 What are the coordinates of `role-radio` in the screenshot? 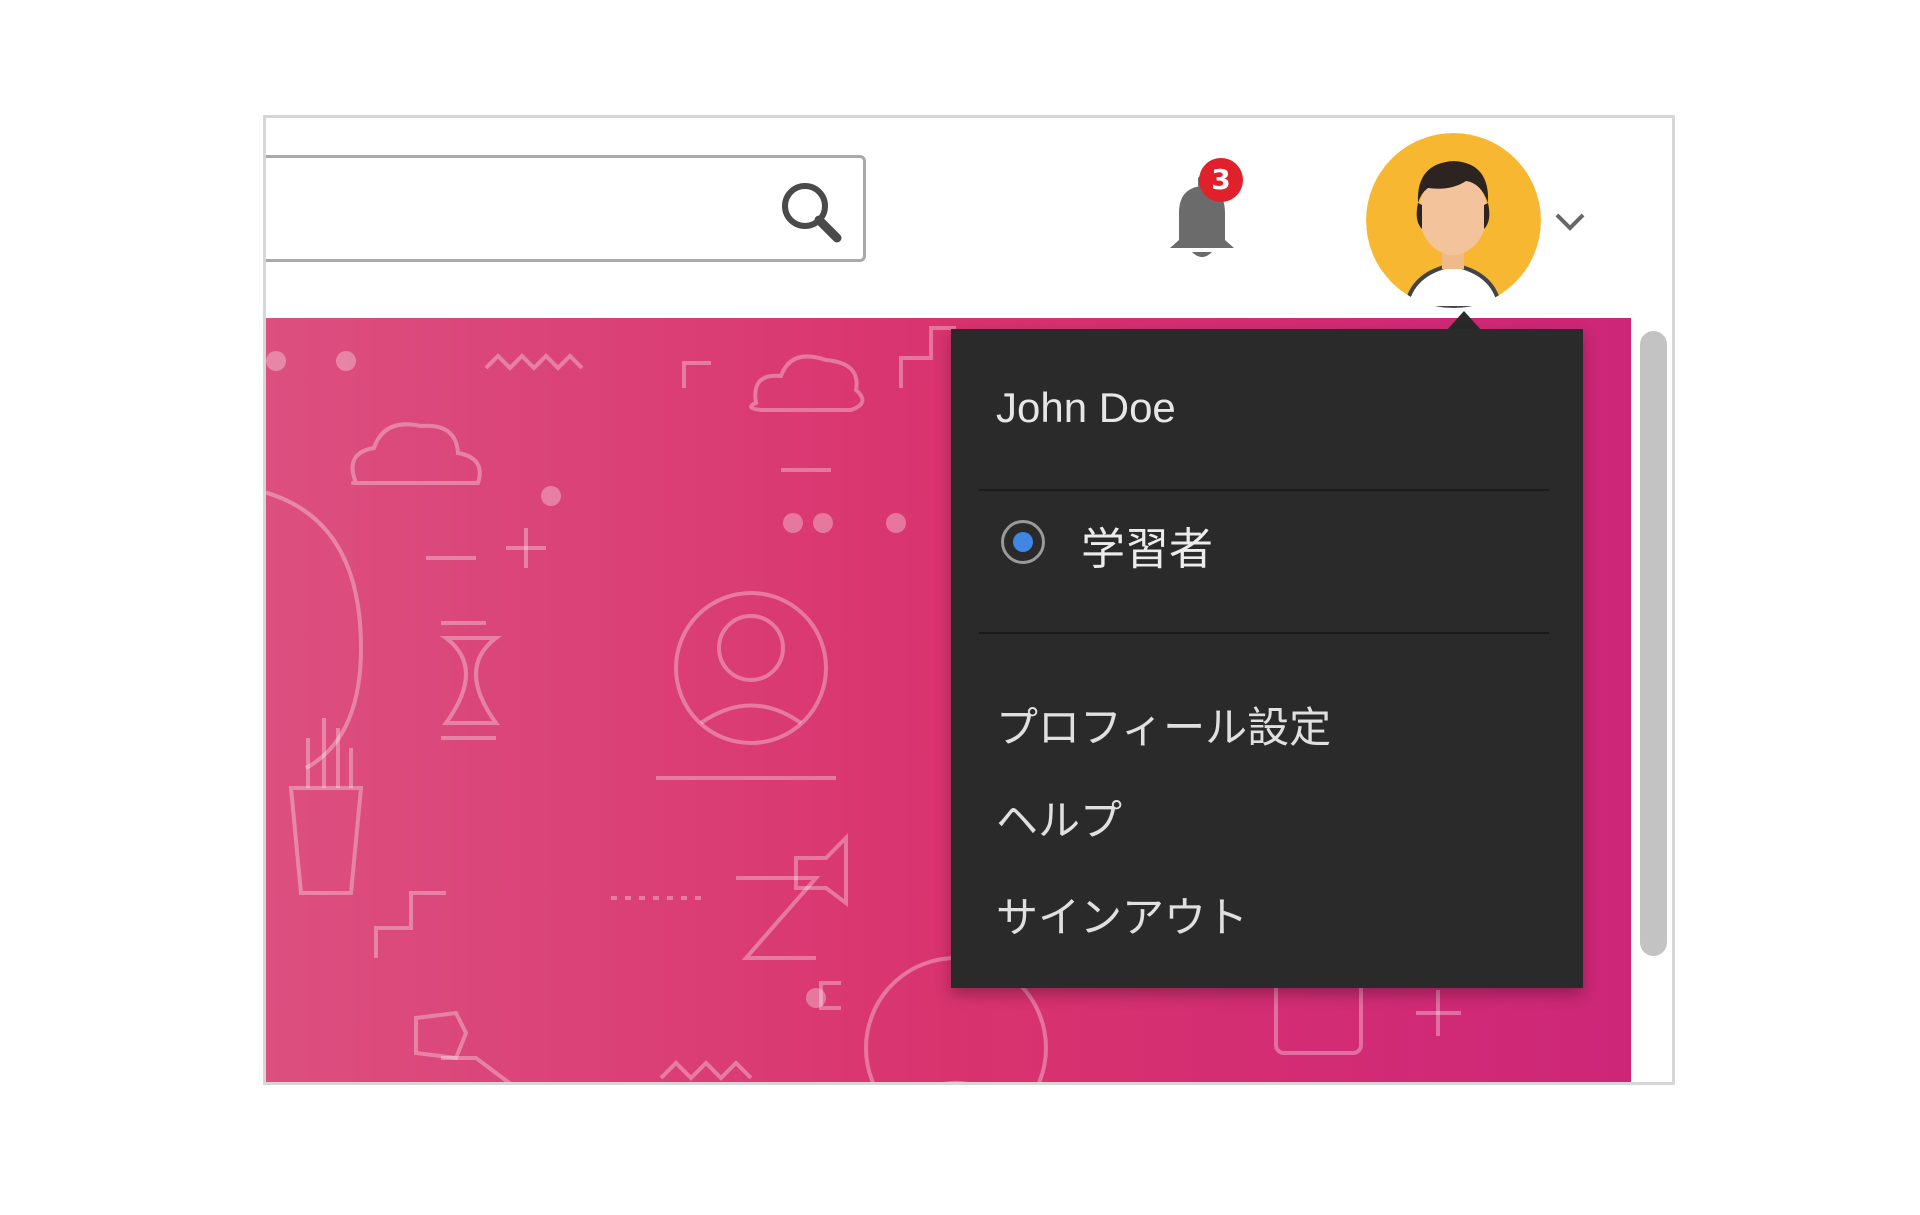 It's located at (1023, 542).